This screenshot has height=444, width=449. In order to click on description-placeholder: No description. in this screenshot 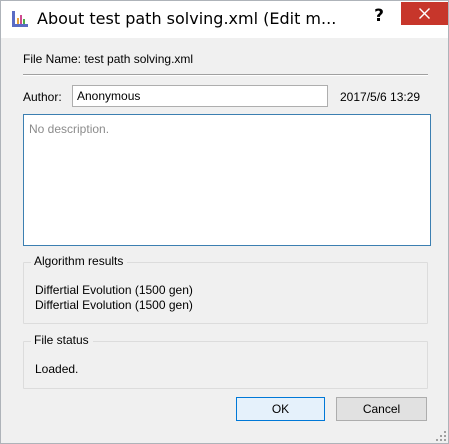, I will do `click(69, 129)`.